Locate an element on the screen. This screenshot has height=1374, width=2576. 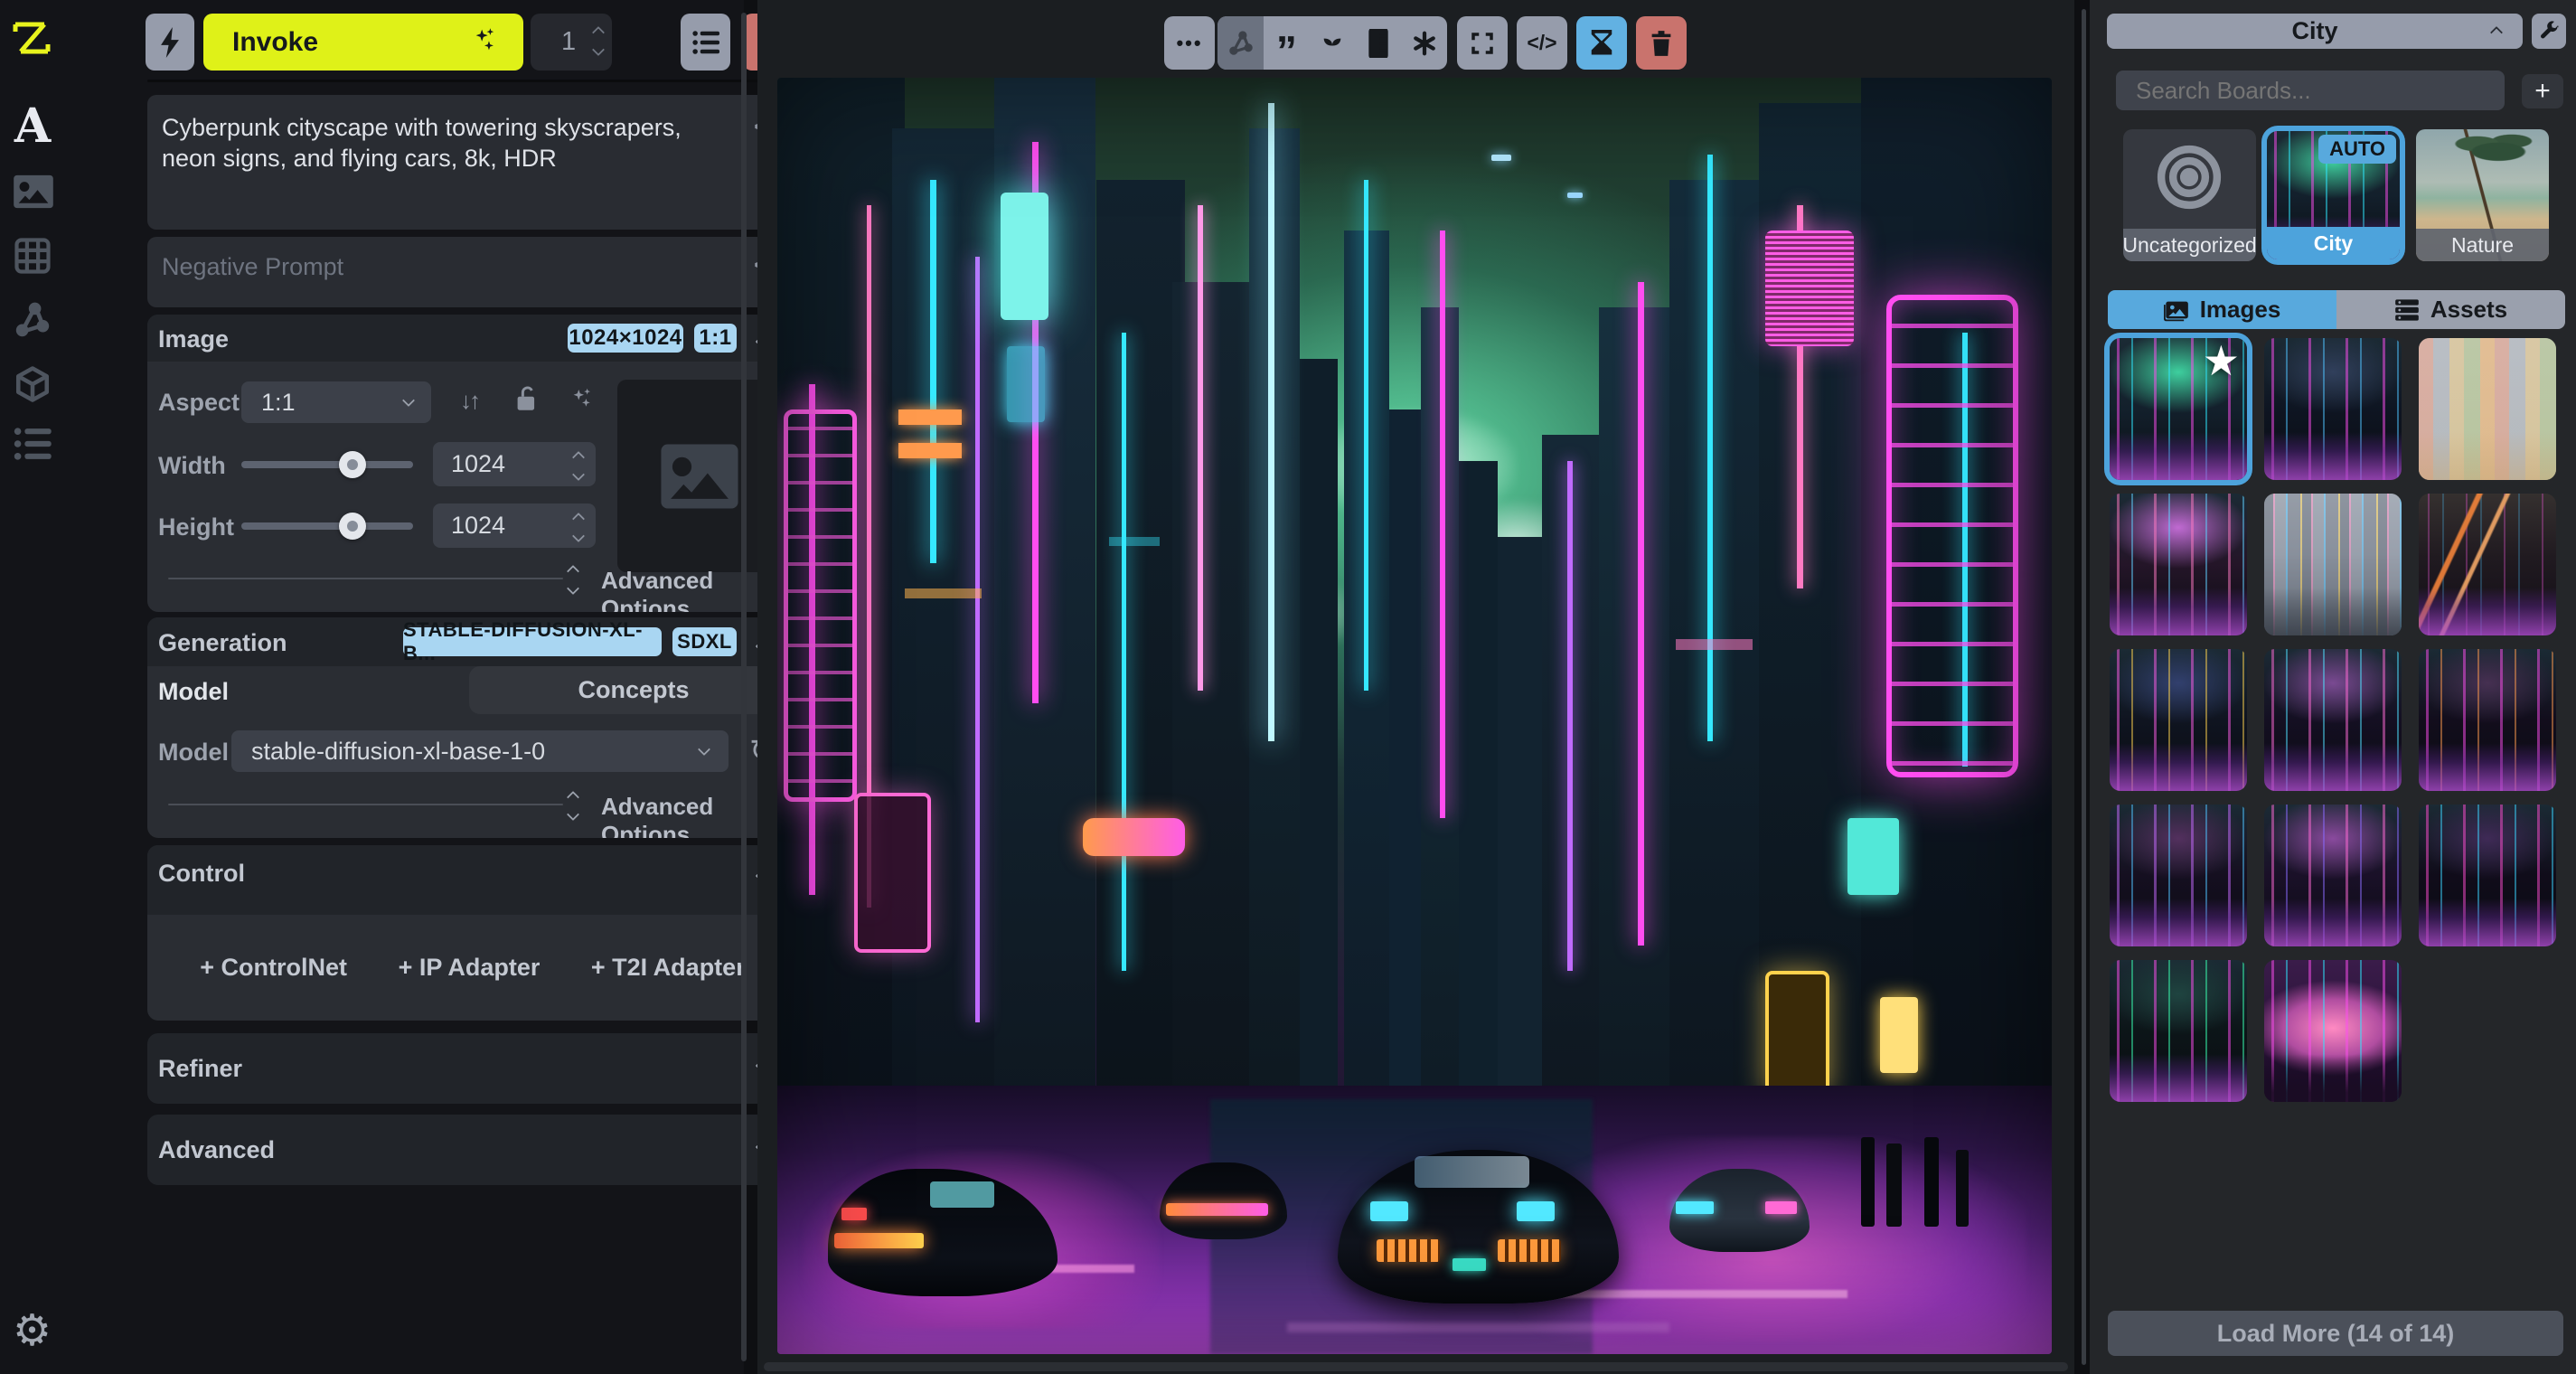
advanced-divider is located at coordinates (365, 805).